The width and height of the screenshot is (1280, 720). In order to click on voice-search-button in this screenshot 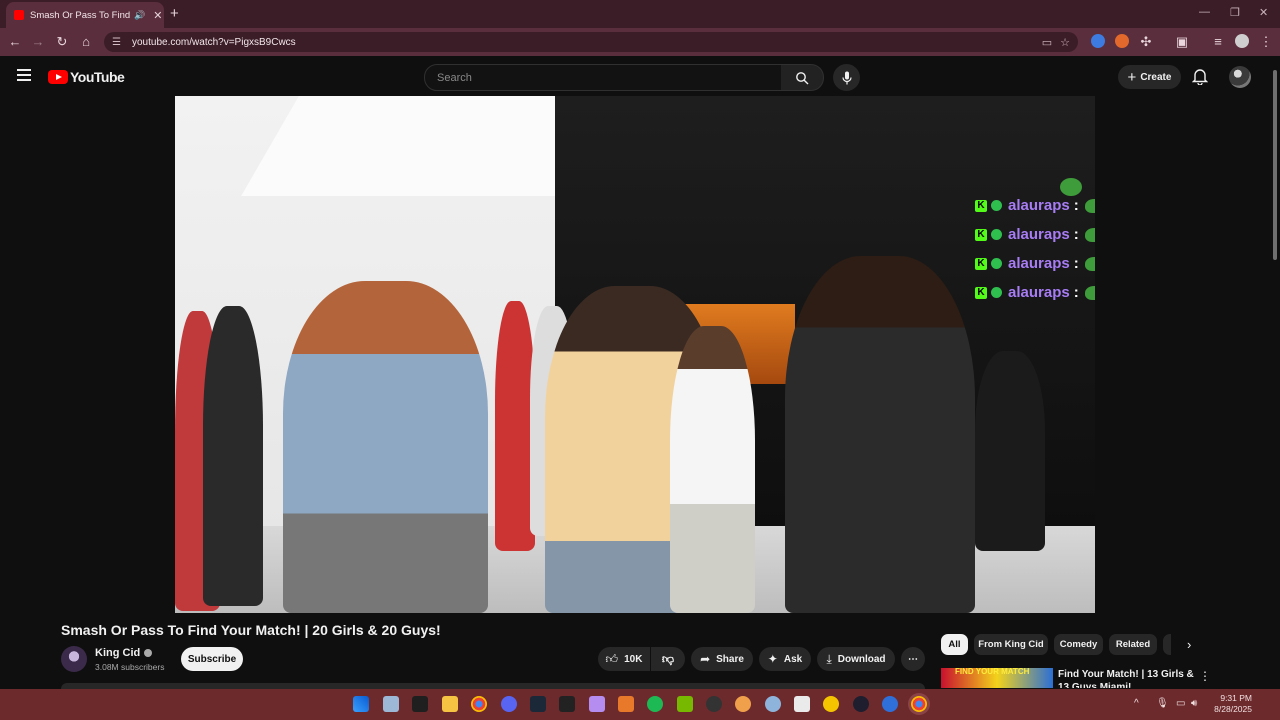, I will do `click(846, 77)`.